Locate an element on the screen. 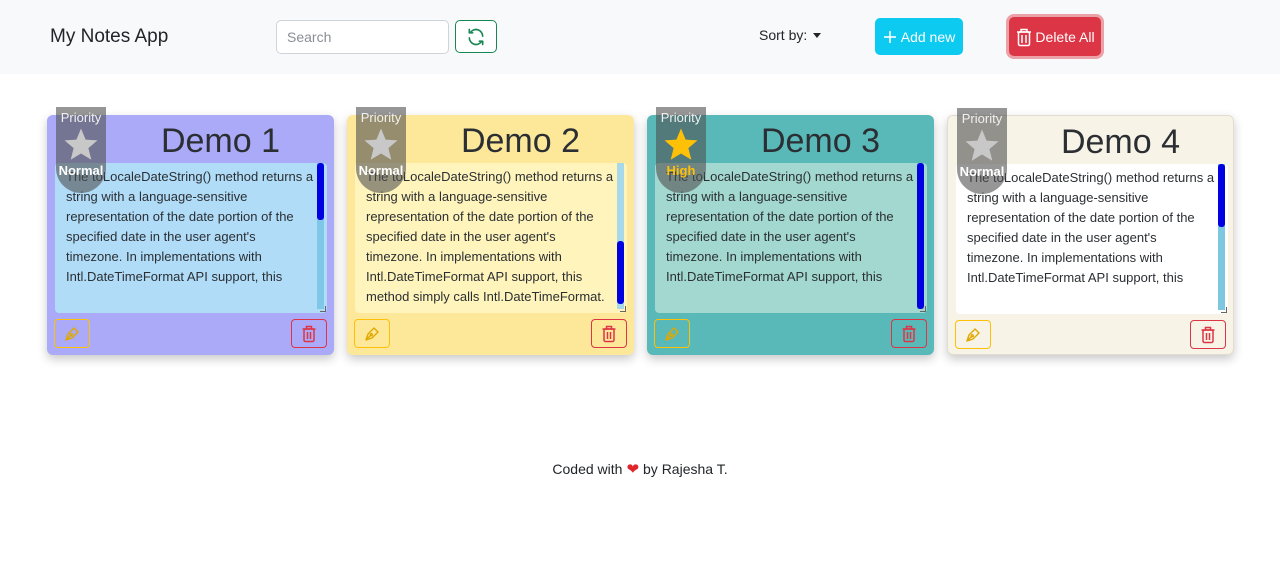 The image size is (1280, 571). sort-label: Sort by: is located at coordinates (783, 35).